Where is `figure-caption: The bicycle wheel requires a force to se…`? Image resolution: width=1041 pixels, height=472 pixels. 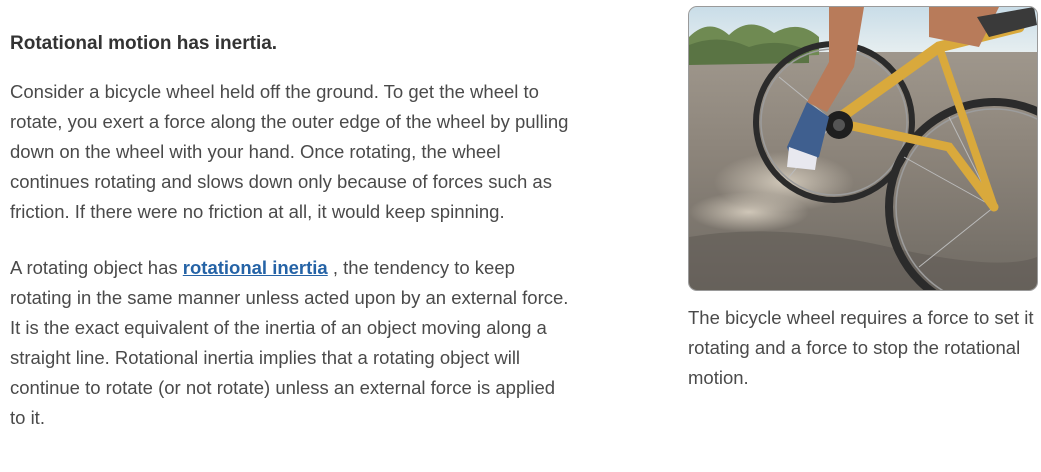
figure-caption: The bicycle wheel requires a force to se… is located at coordinates (861, 347).